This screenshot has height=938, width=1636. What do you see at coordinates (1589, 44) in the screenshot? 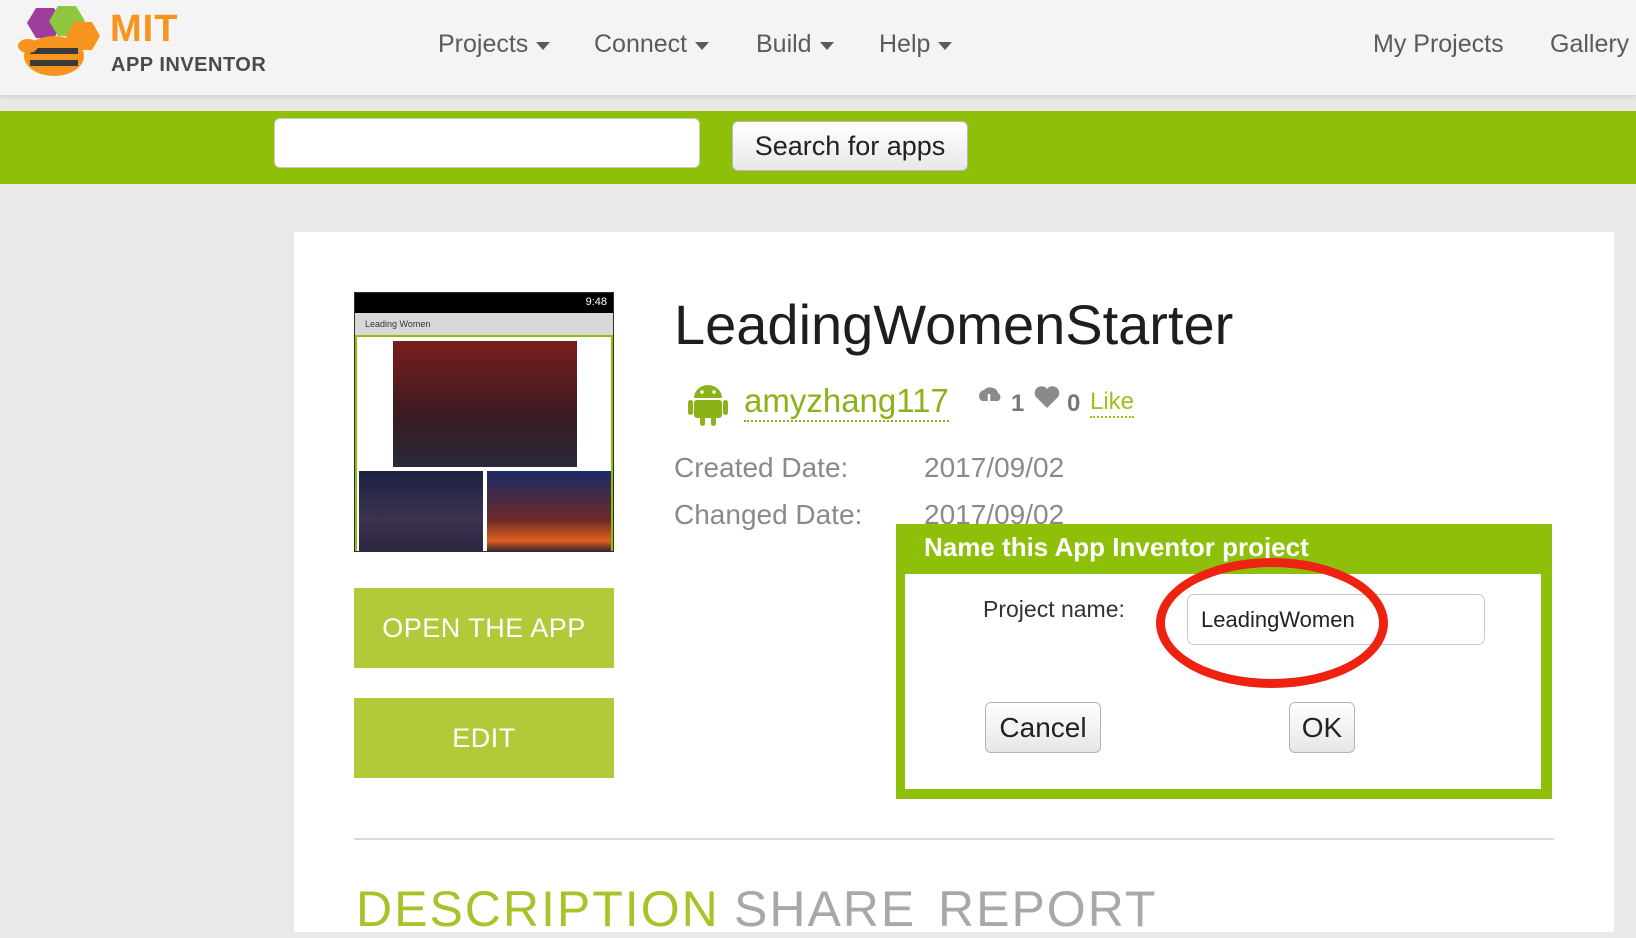
I see `nav-link-gallery: Gallery` at bounding box center [1589, 44].